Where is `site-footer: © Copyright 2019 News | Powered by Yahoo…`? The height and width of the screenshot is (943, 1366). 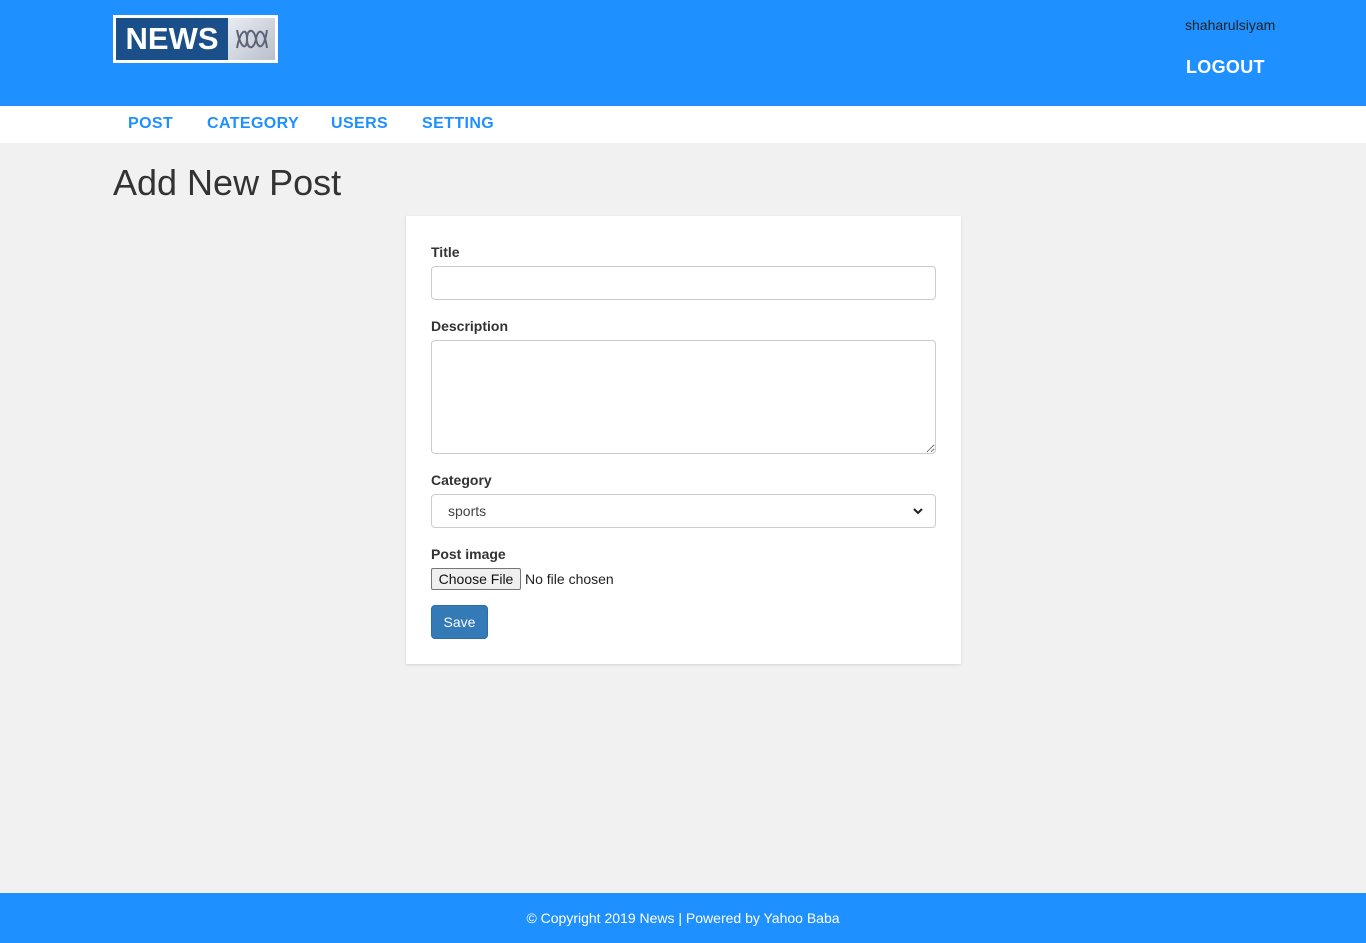 site-footer: © Copyright 2019 News | Powered by Yahoo… is located at coordinates (683, 918).